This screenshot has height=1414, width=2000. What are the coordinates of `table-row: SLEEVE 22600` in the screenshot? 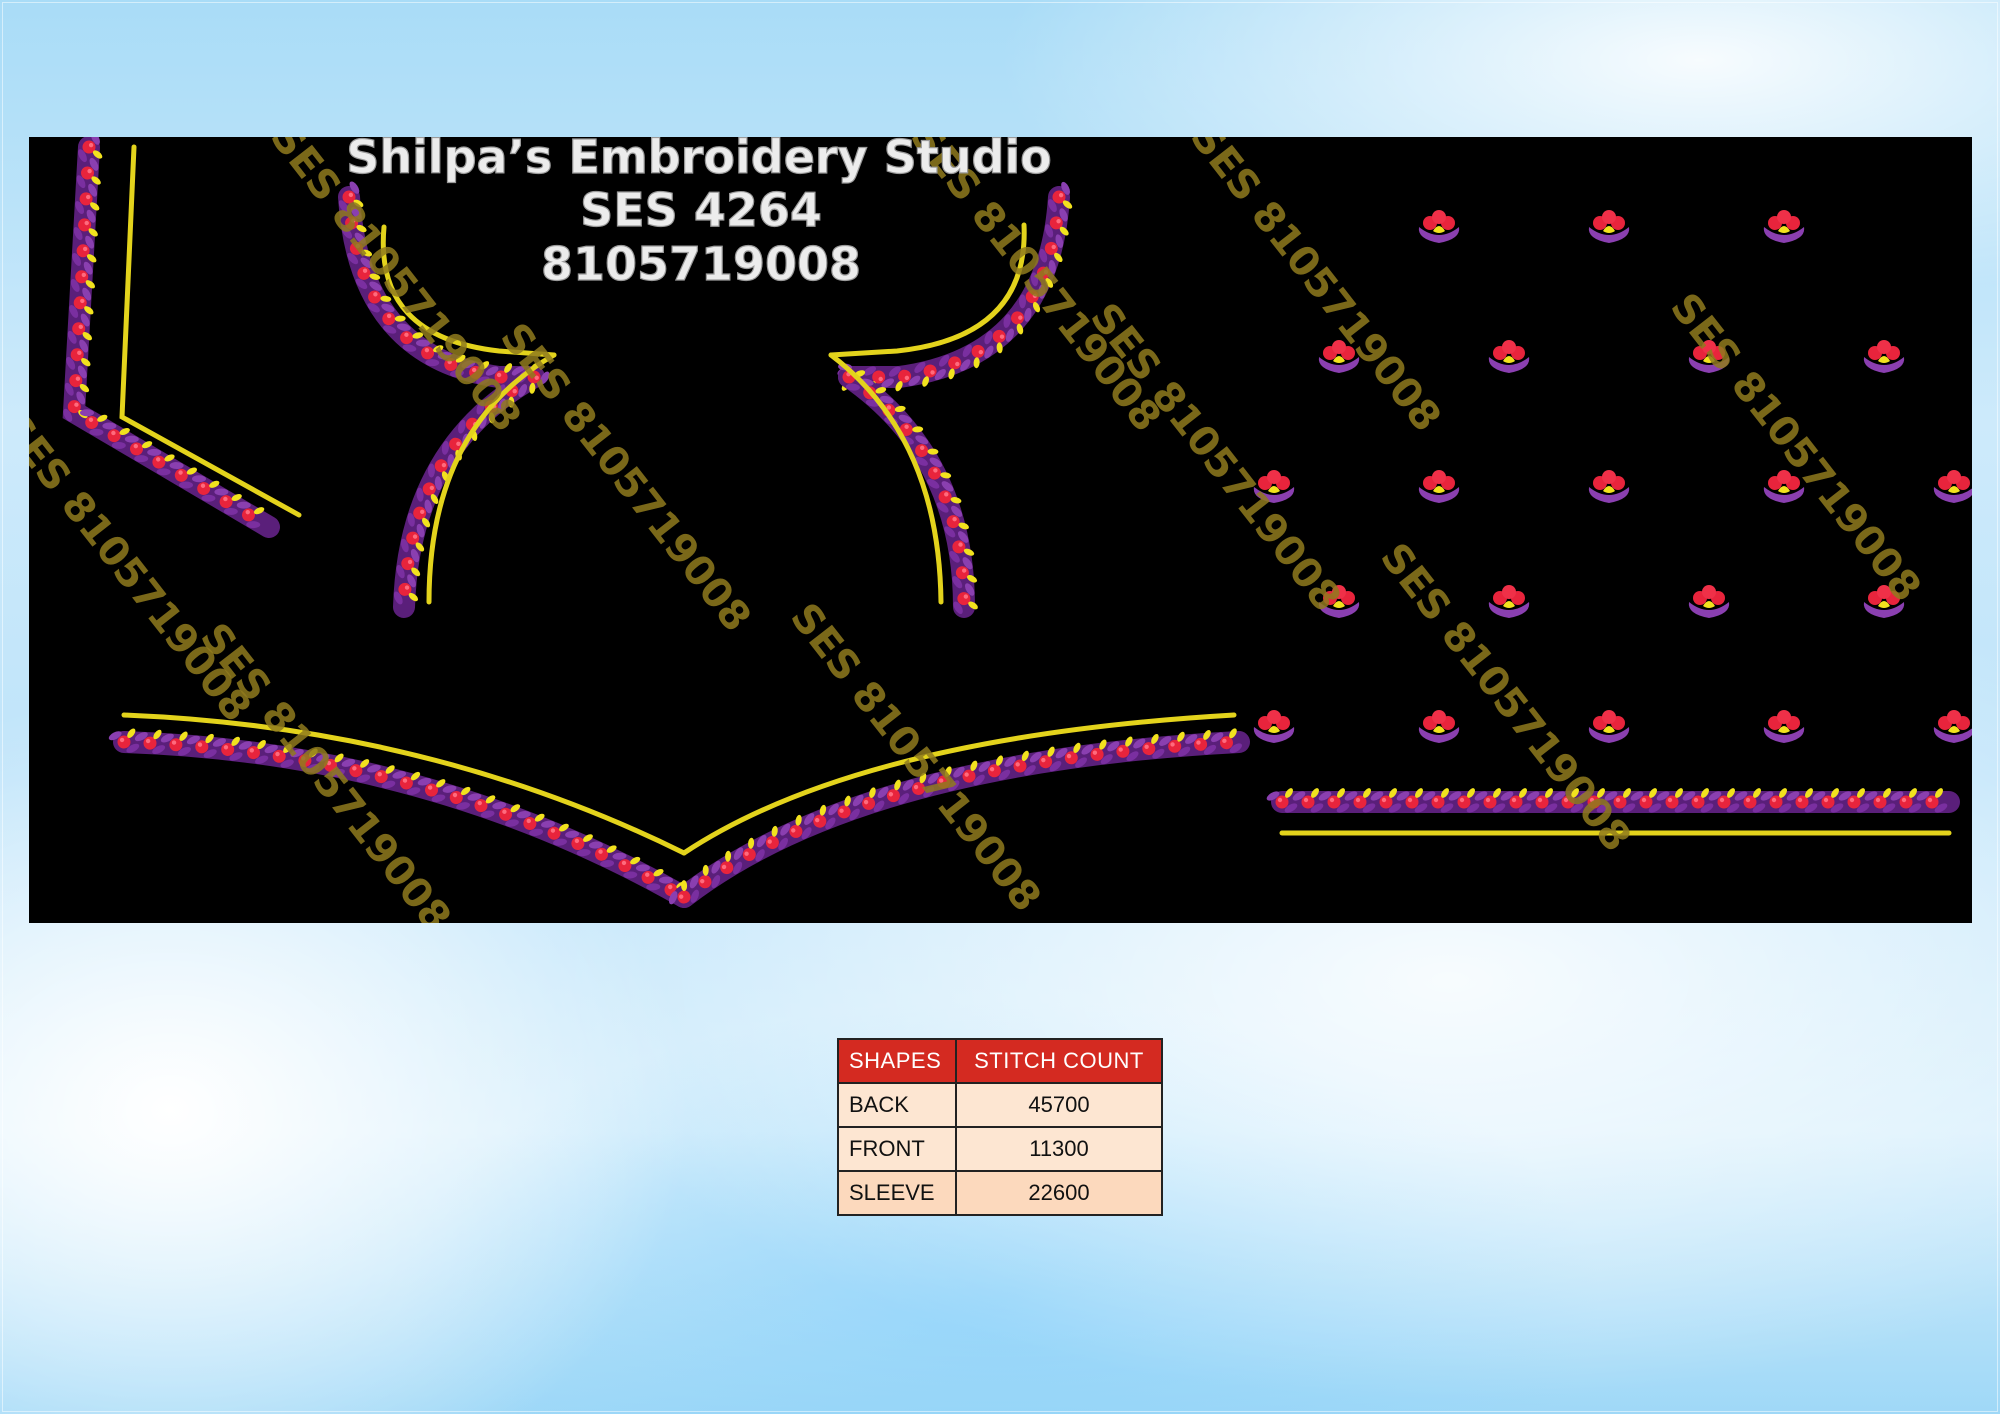 It's located at (1000, 1193).